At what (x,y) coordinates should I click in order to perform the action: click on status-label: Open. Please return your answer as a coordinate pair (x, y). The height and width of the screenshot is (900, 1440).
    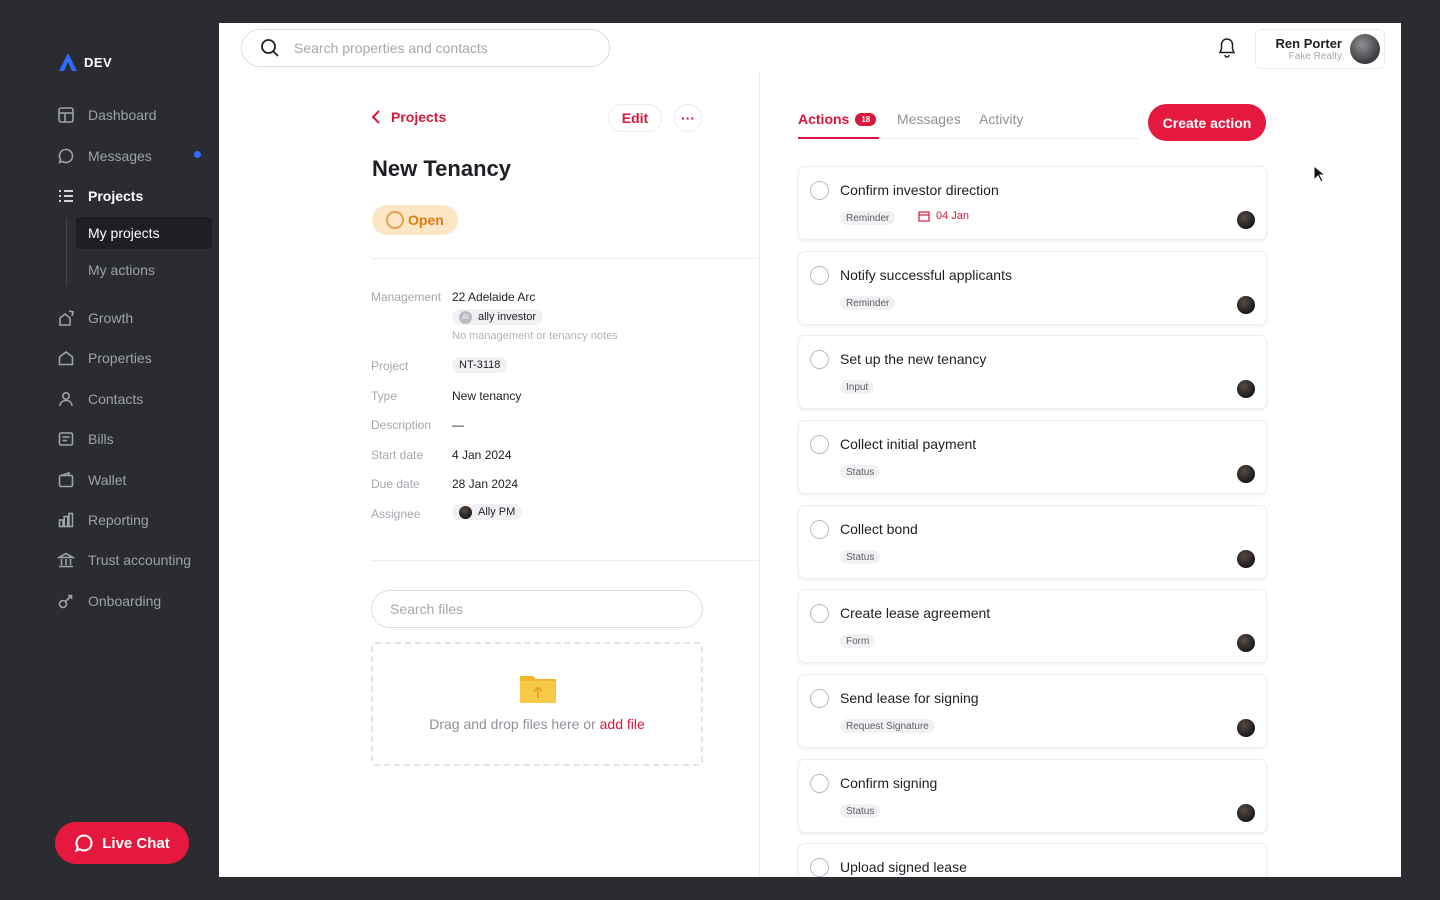
    Looking at the image, I should click on (426, 220).